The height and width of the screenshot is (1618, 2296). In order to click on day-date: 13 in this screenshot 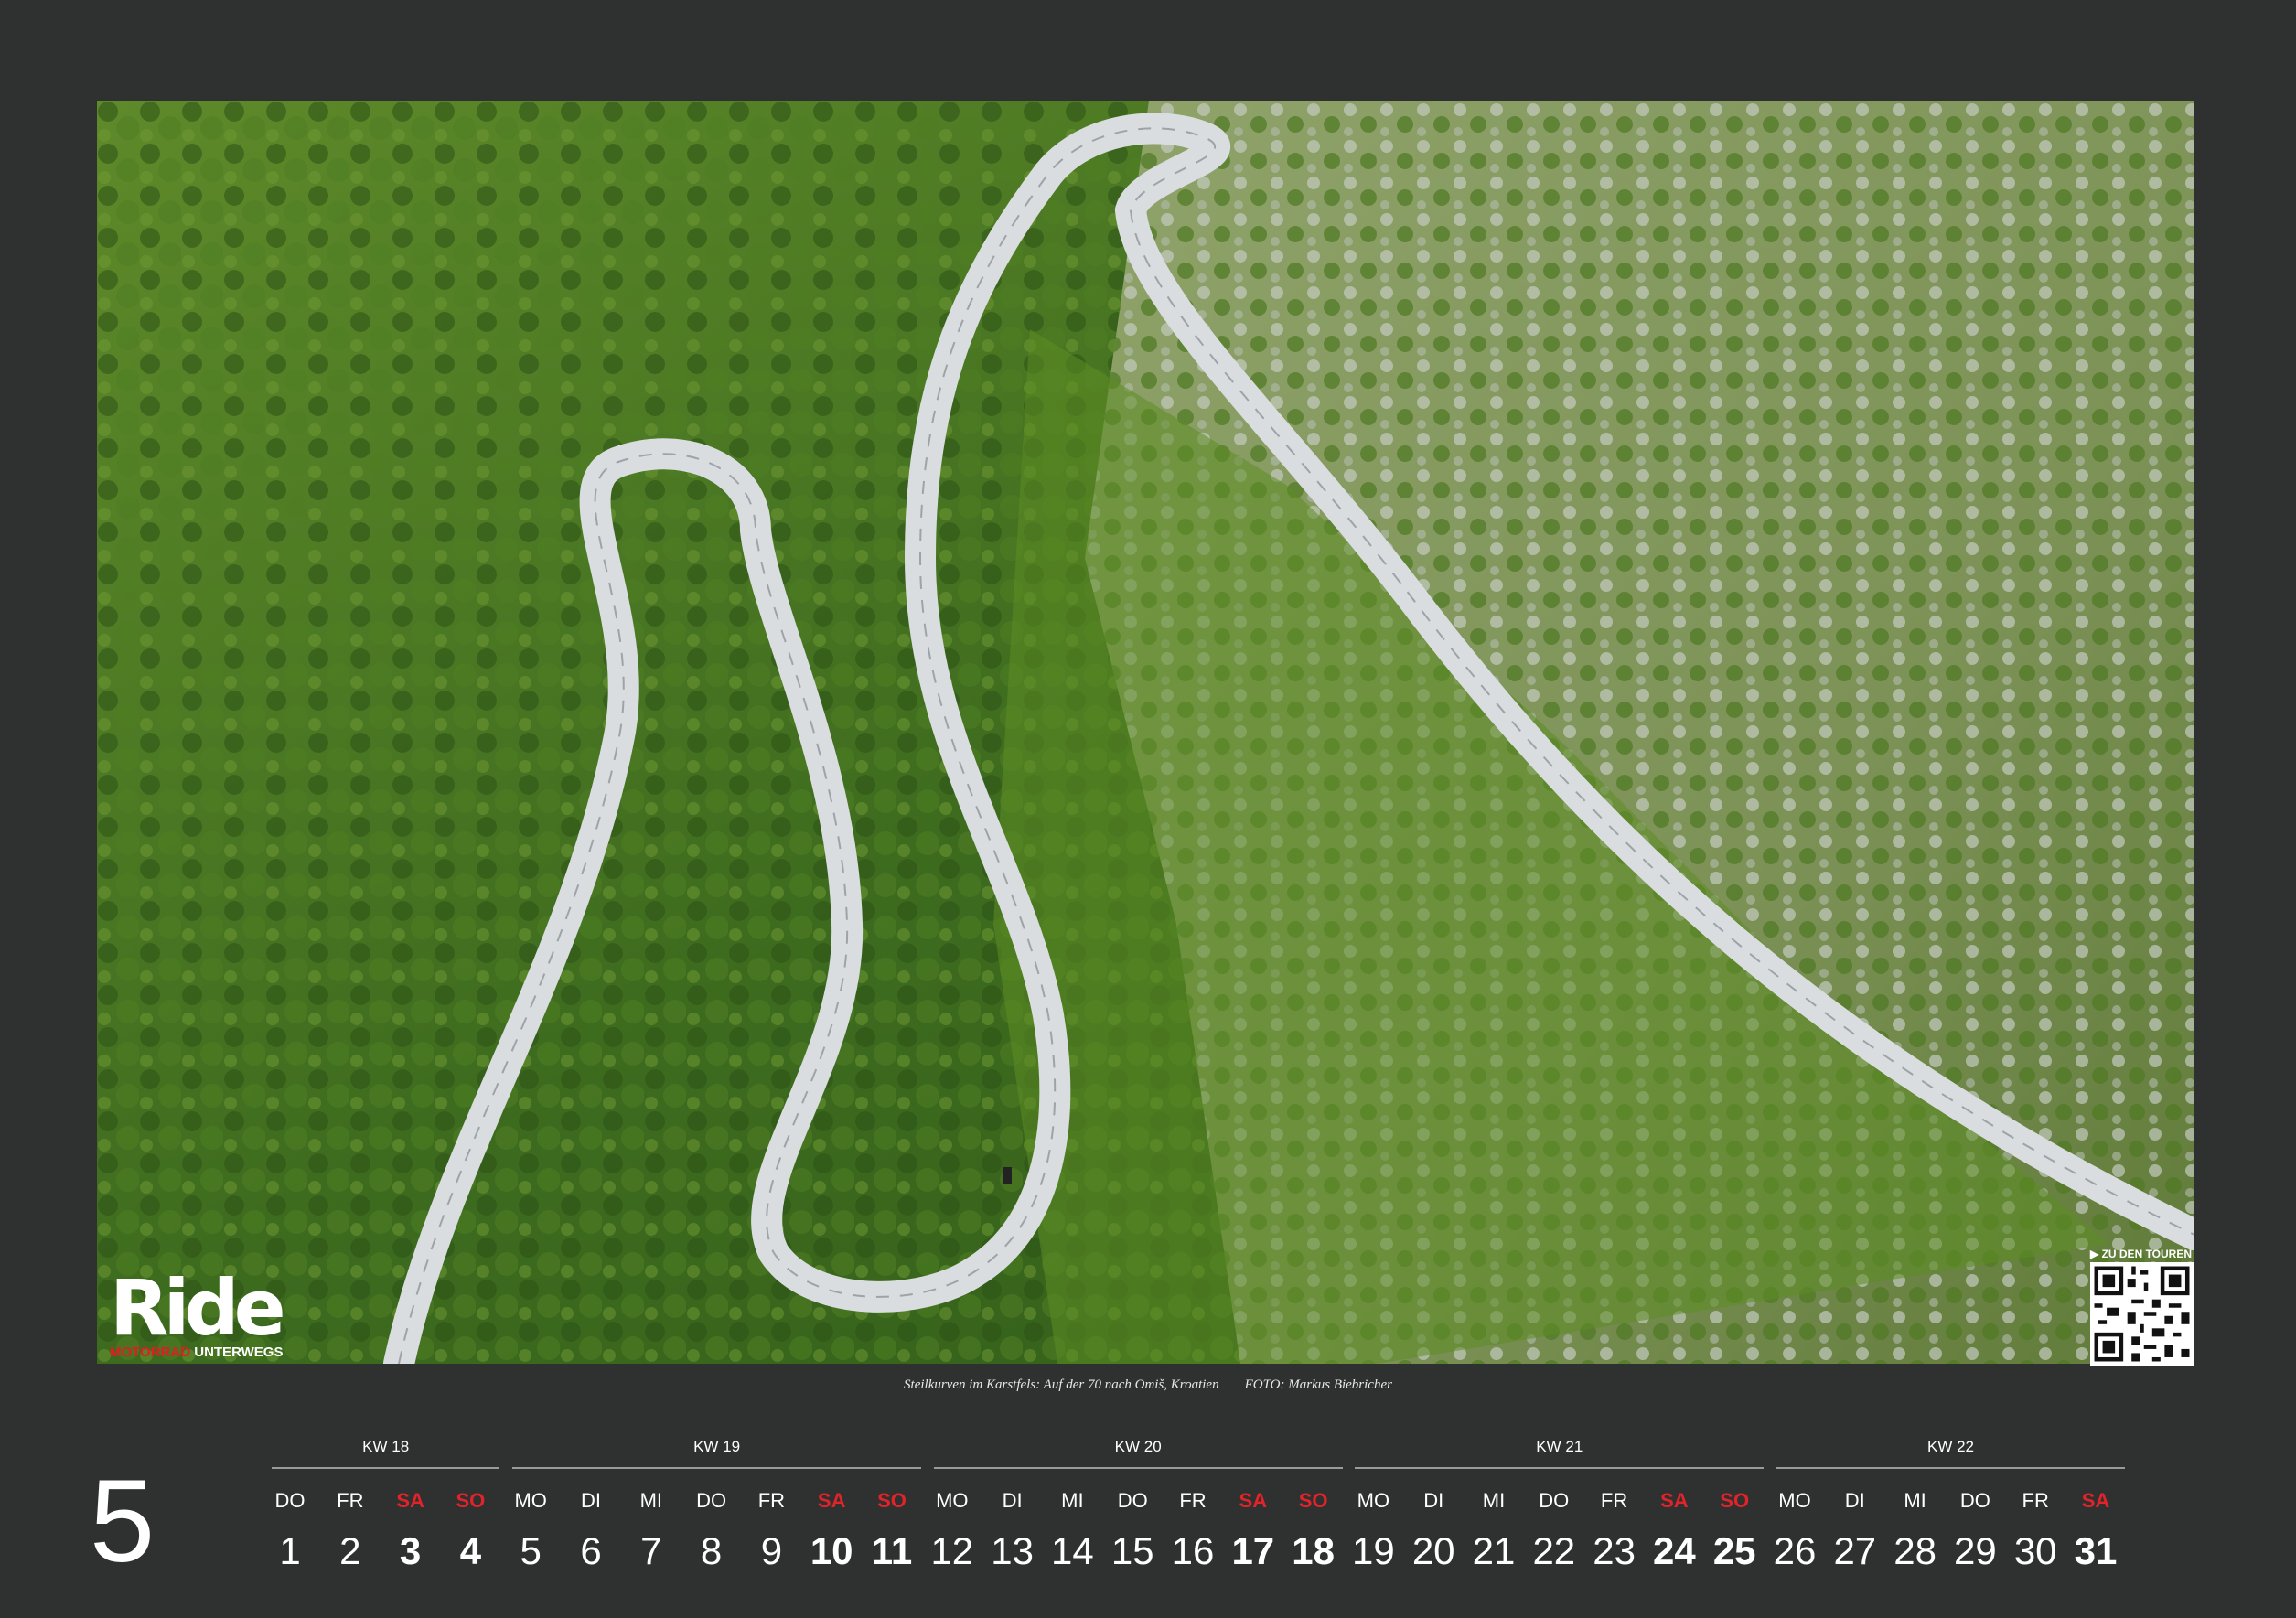, I will do `click(1013, 1550)`.